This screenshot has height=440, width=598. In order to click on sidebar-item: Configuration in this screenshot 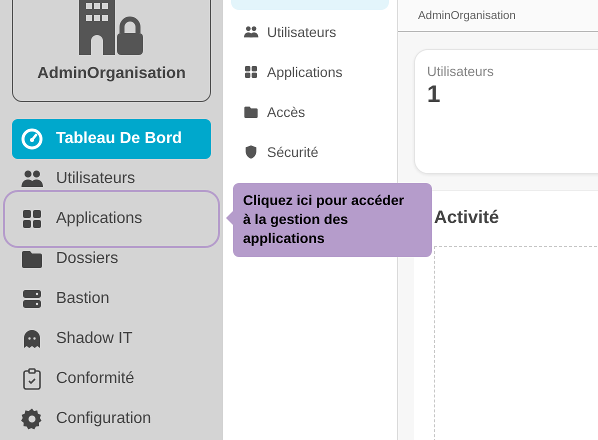, I will do `click(111, 419)`.